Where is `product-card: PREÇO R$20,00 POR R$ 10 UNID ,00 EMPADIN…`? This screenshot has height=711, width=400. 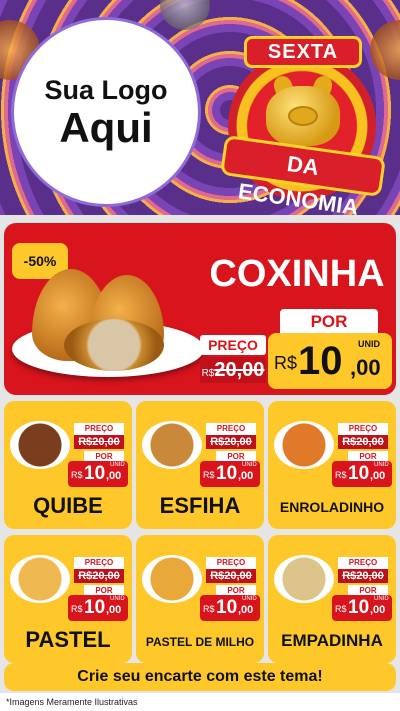
product-card: PREÇO R$20,00 POR R$ 10 UNID ,00 EMPADIN… is located at coordinates (332, 599).